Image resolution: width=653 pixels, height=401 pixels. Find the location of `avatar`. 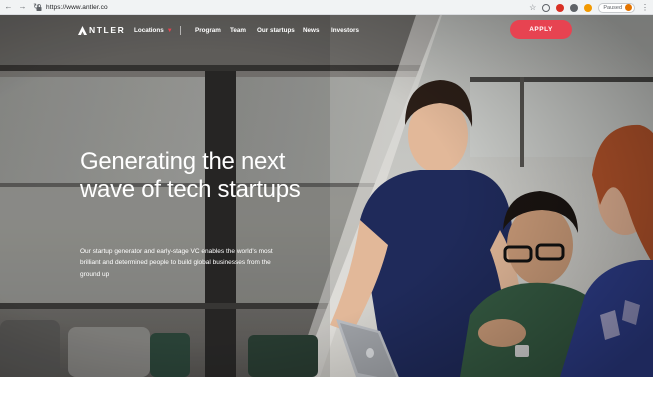

avatar is located at coordinates (628, 7).